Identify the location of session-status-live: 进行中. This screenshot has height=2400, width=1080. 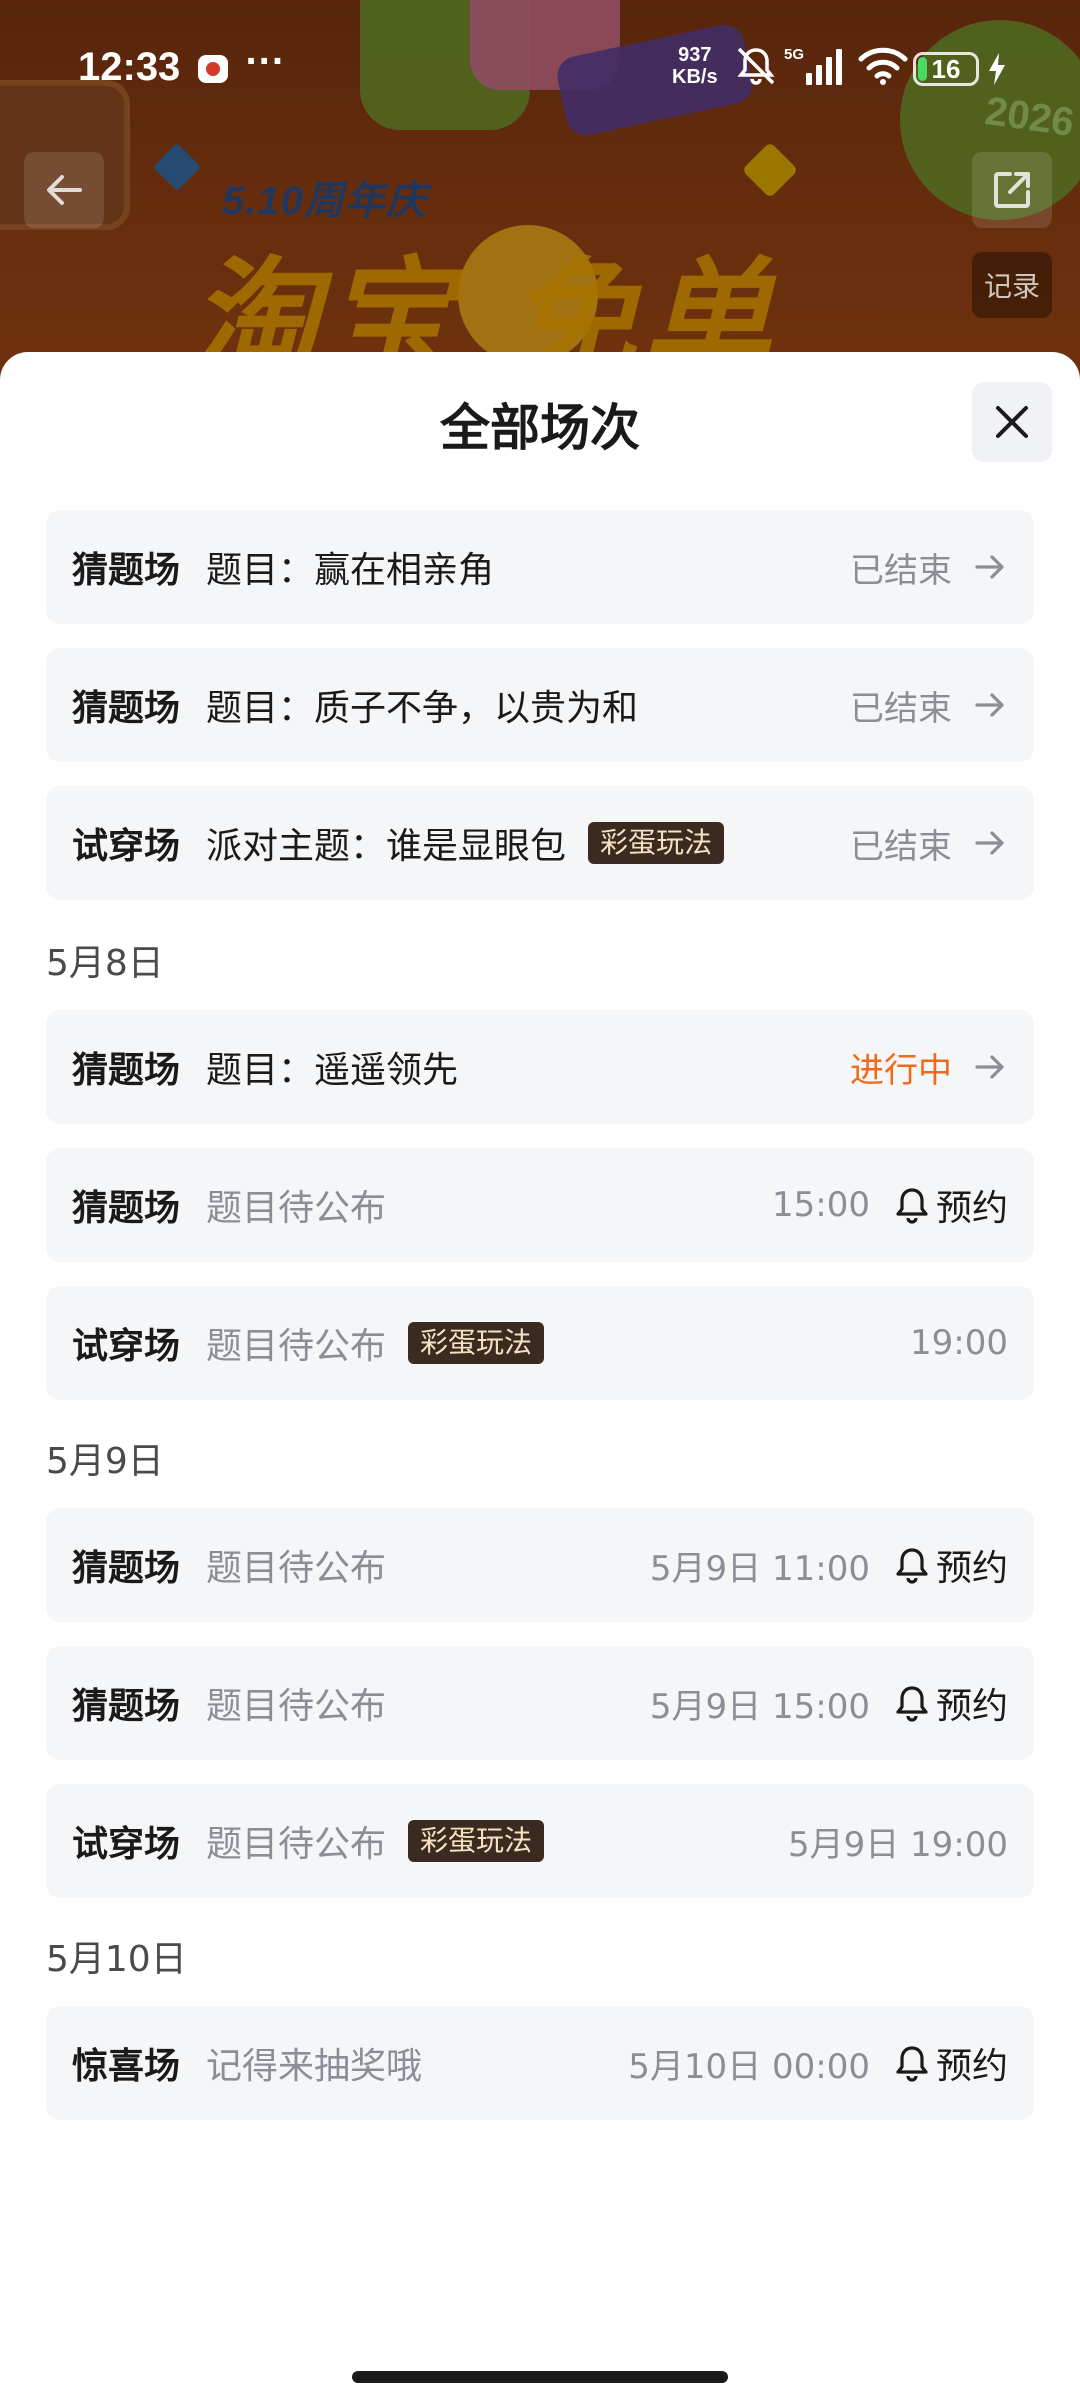
(901, 1070).